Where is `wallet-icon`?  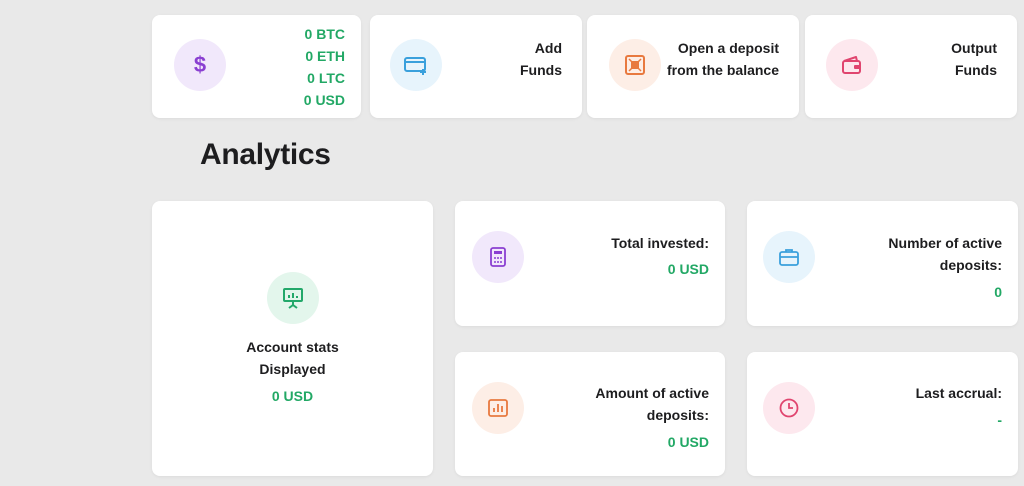
wallet-icon is located at coordinates (852, 65).